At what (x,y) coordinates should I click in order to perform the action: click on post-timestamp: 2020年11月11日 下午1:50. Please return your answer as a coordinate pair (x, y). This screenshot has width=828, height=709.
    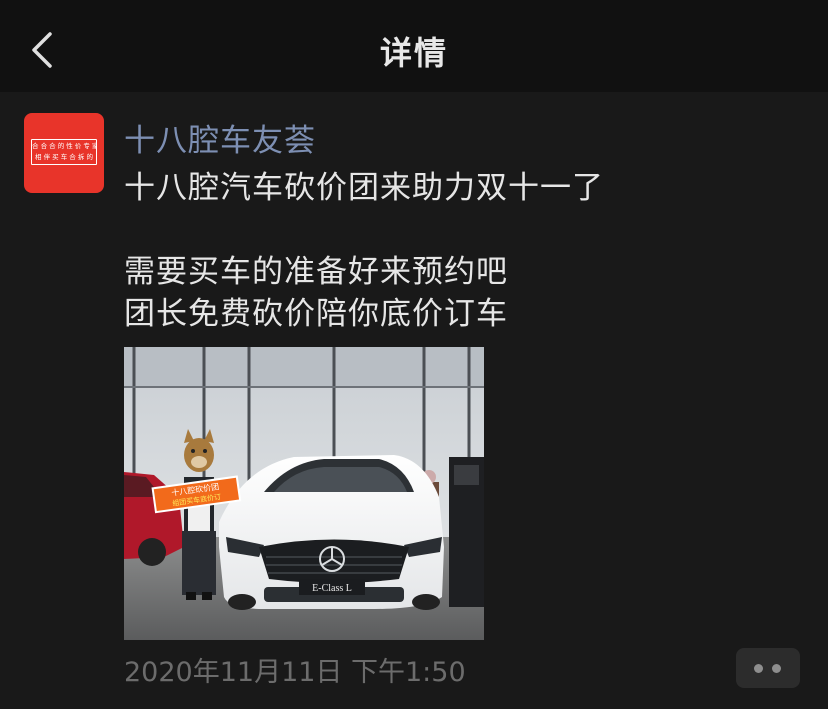
    Looking at the image, I should click on (295, 672).